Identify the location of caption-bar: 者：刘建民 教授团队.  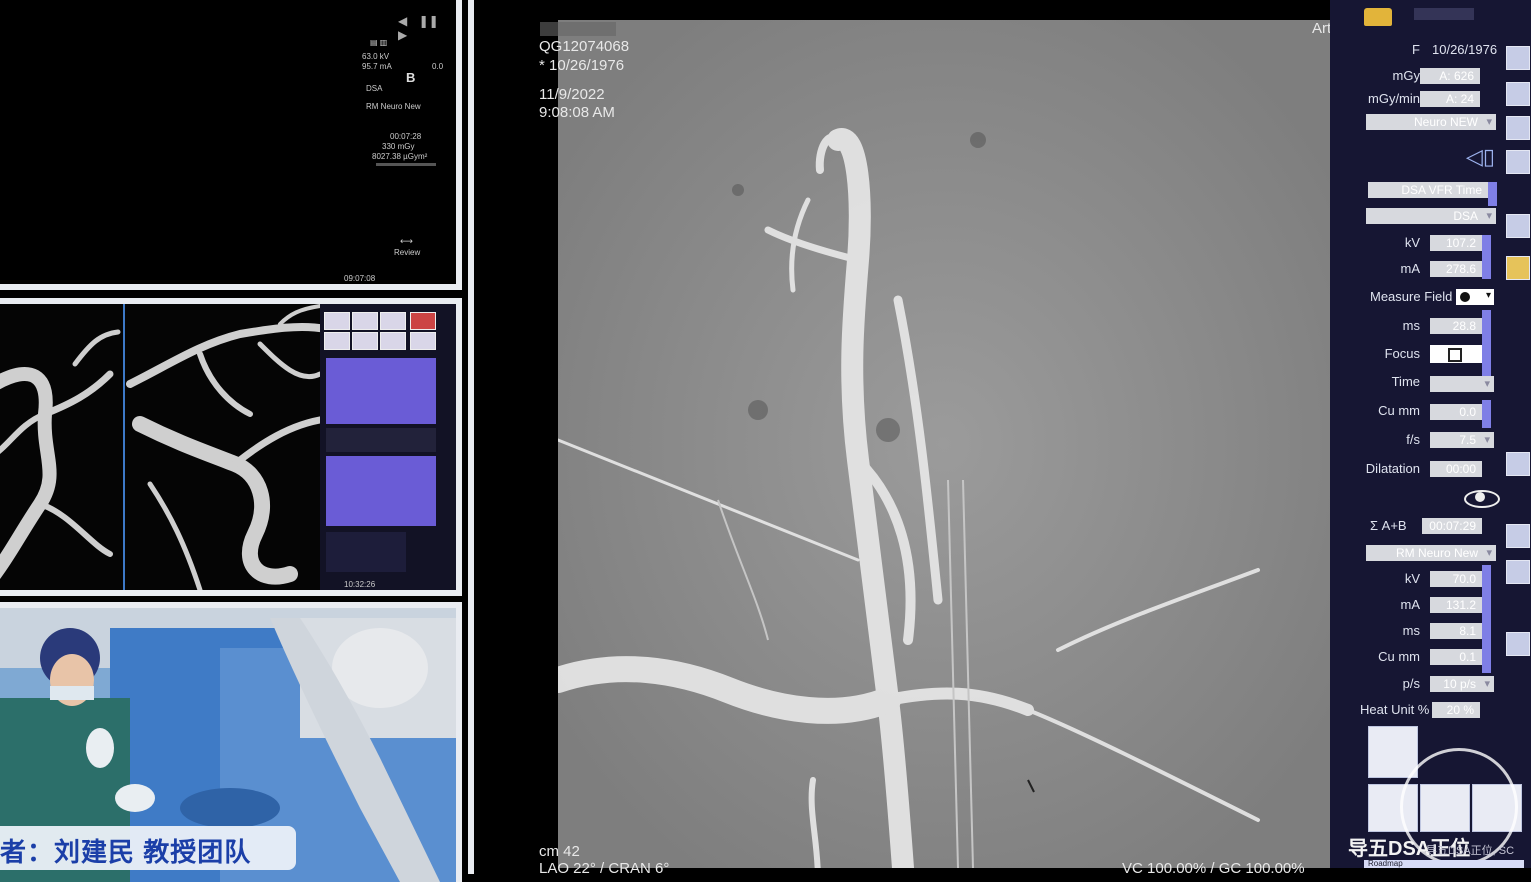
(148, 848).